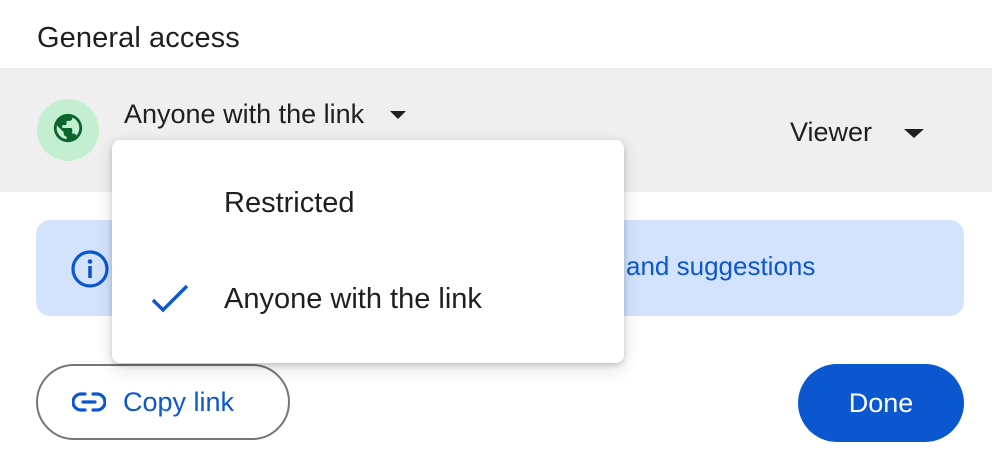 The image size is (992, 476). What do you see at coordinates (831, 131) in the screenshot?
I see `role-label: Viewer` at bounding box center [831, 131].